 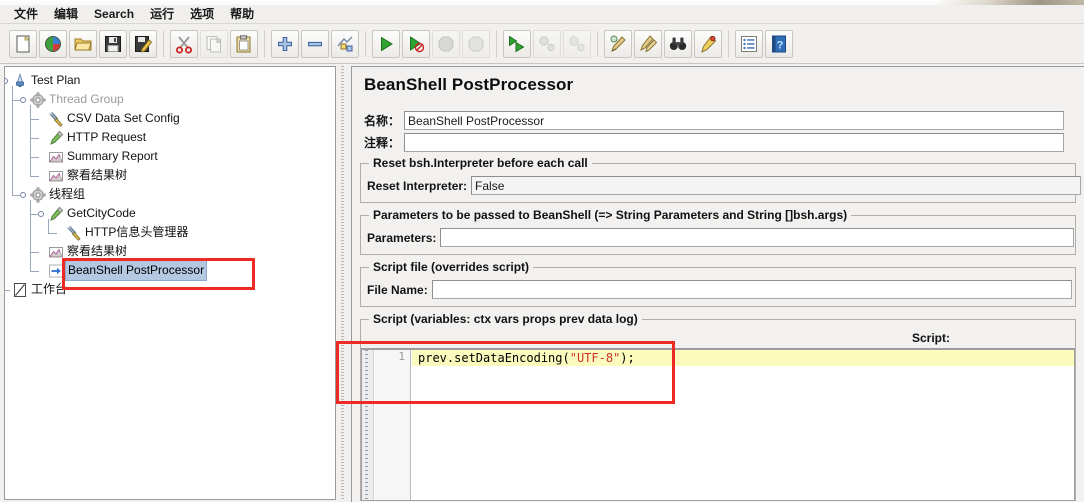 I want to click on test-plan-icon, so click(x=20, y=80).